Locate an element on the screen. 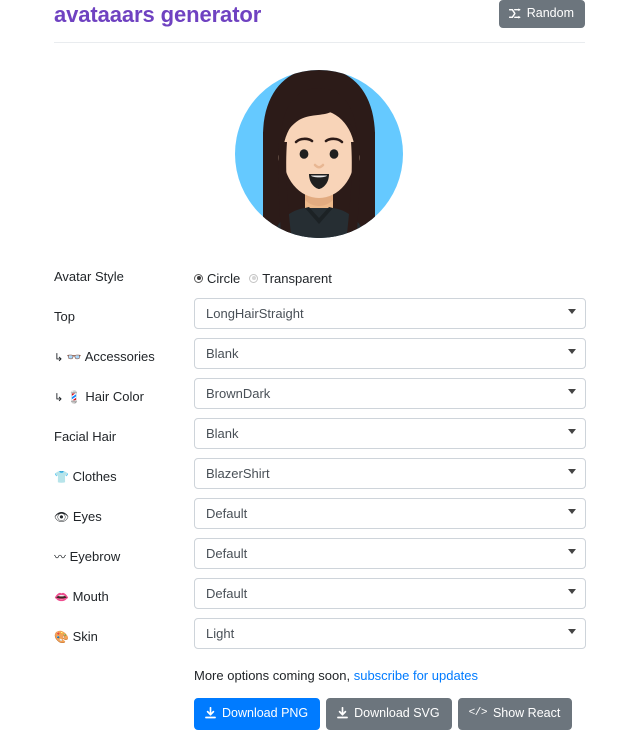 The width and height of the screenshot is (637, 733). glasses-icon: 👓 is located at coordinates (74, 357).